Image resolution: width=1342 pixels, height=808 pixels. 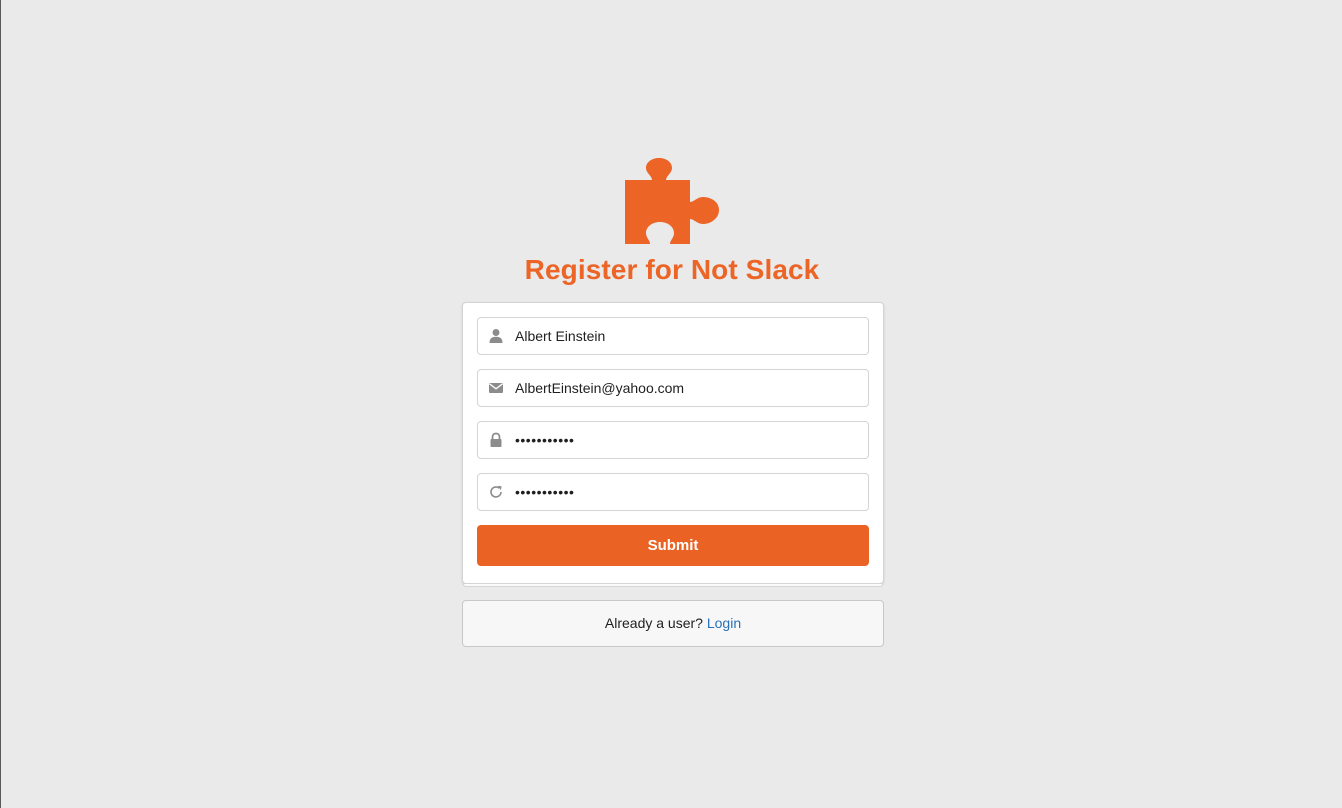 I want to click on confirm-password-value: •••••••••••, so click(x=545, y=492).